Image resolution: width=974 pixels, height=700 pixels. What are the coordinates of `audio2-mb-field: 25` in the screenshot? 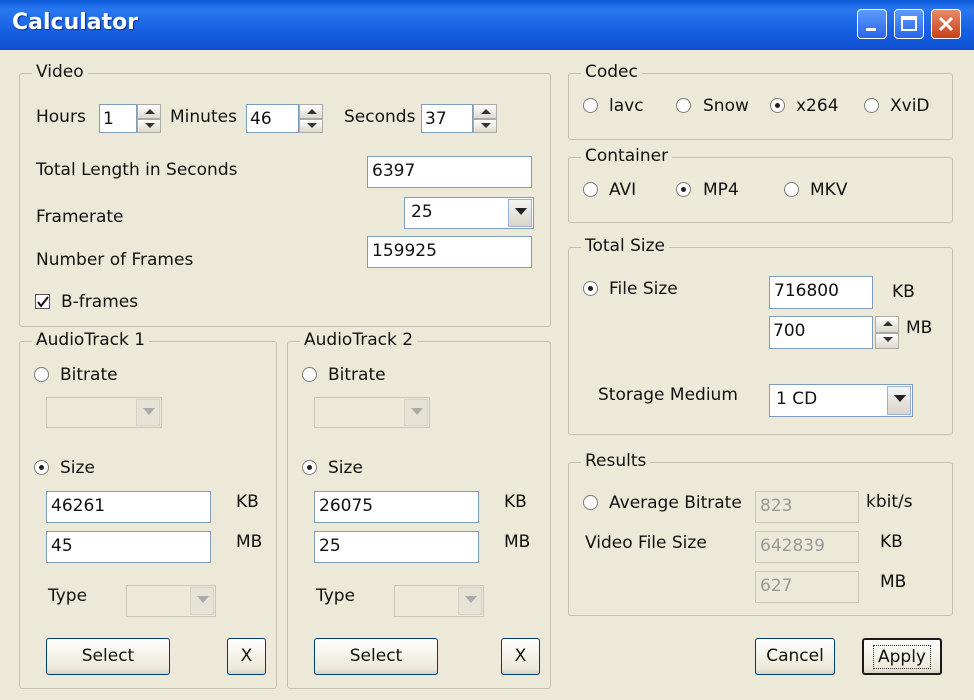 It's located at (396, 547).